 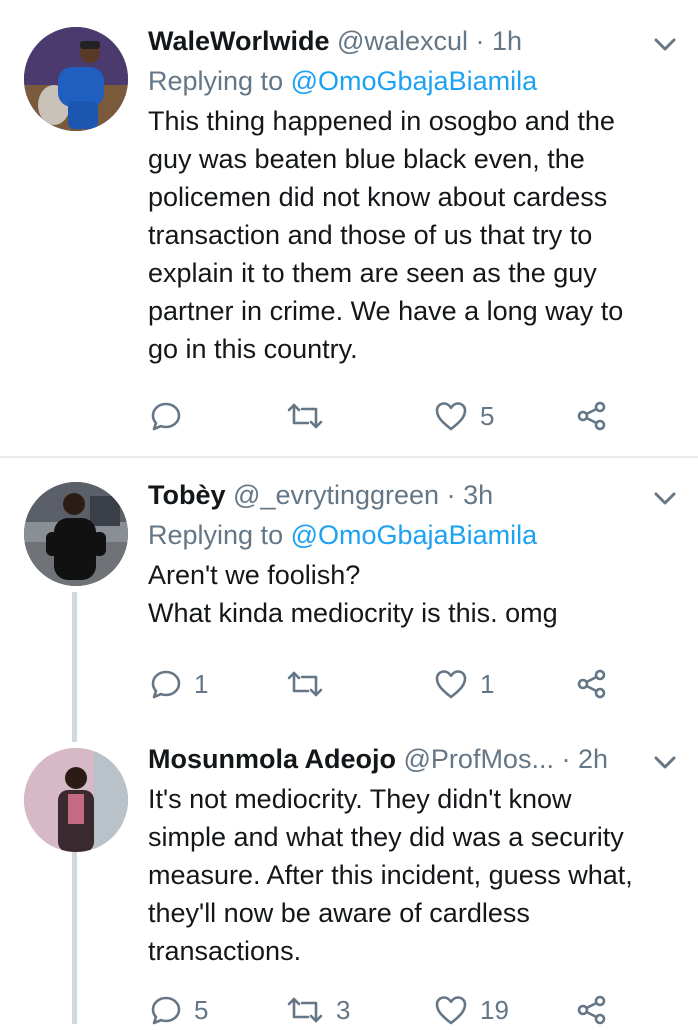 What do you see at coordinates (343, 1009) in the screenshot?
I see `retweet-count: 3` at bounding box center [343, 1009].